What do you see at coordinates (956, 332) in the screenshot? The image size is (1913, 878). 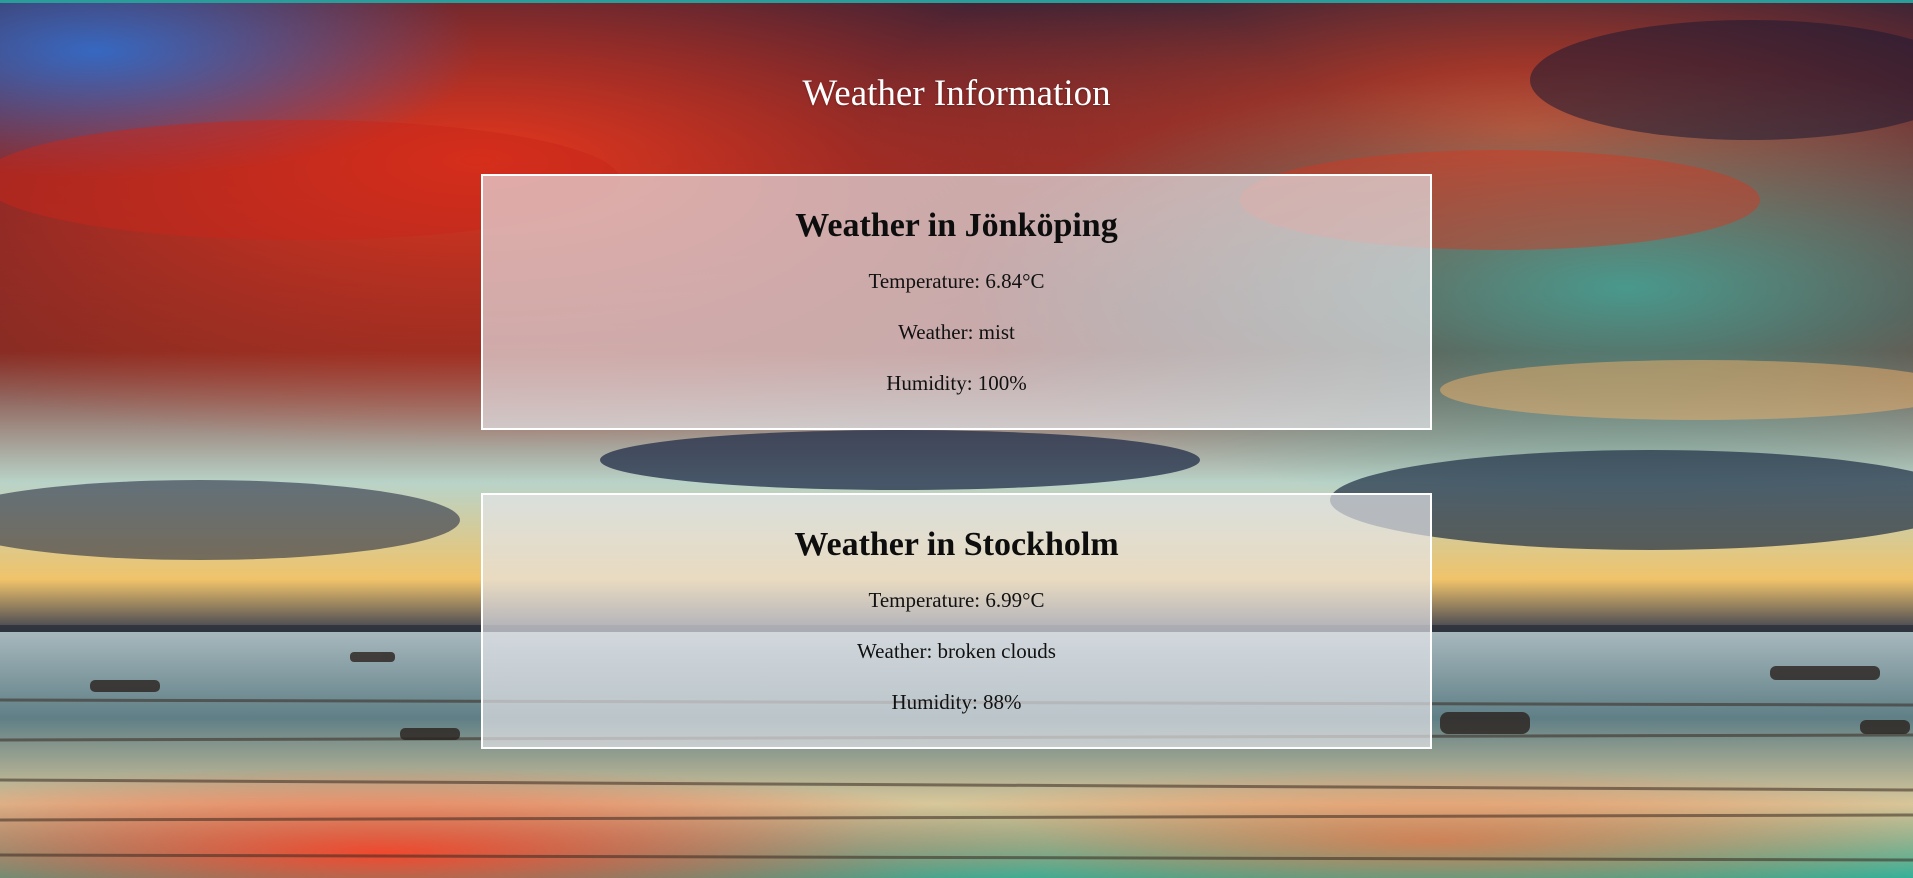 I see `weather-description-text: Weather: mist` at bounding box center [956, 332].